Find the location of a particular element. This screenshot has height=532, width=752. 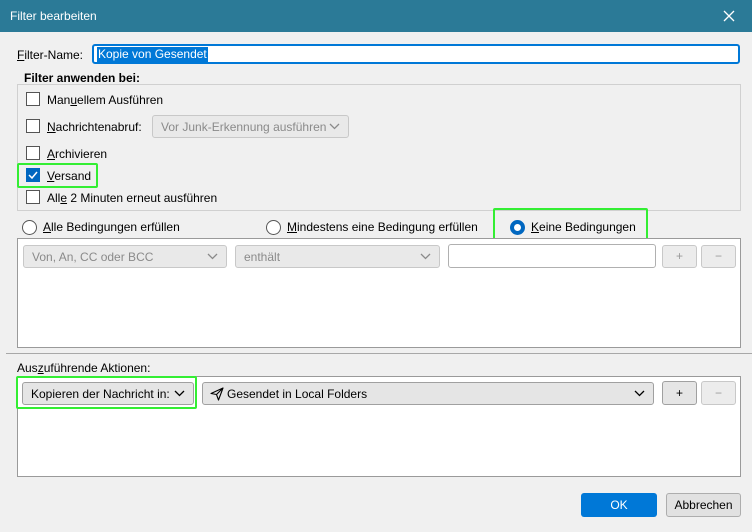

ok-button: OK is located at coordinates (619, 505).